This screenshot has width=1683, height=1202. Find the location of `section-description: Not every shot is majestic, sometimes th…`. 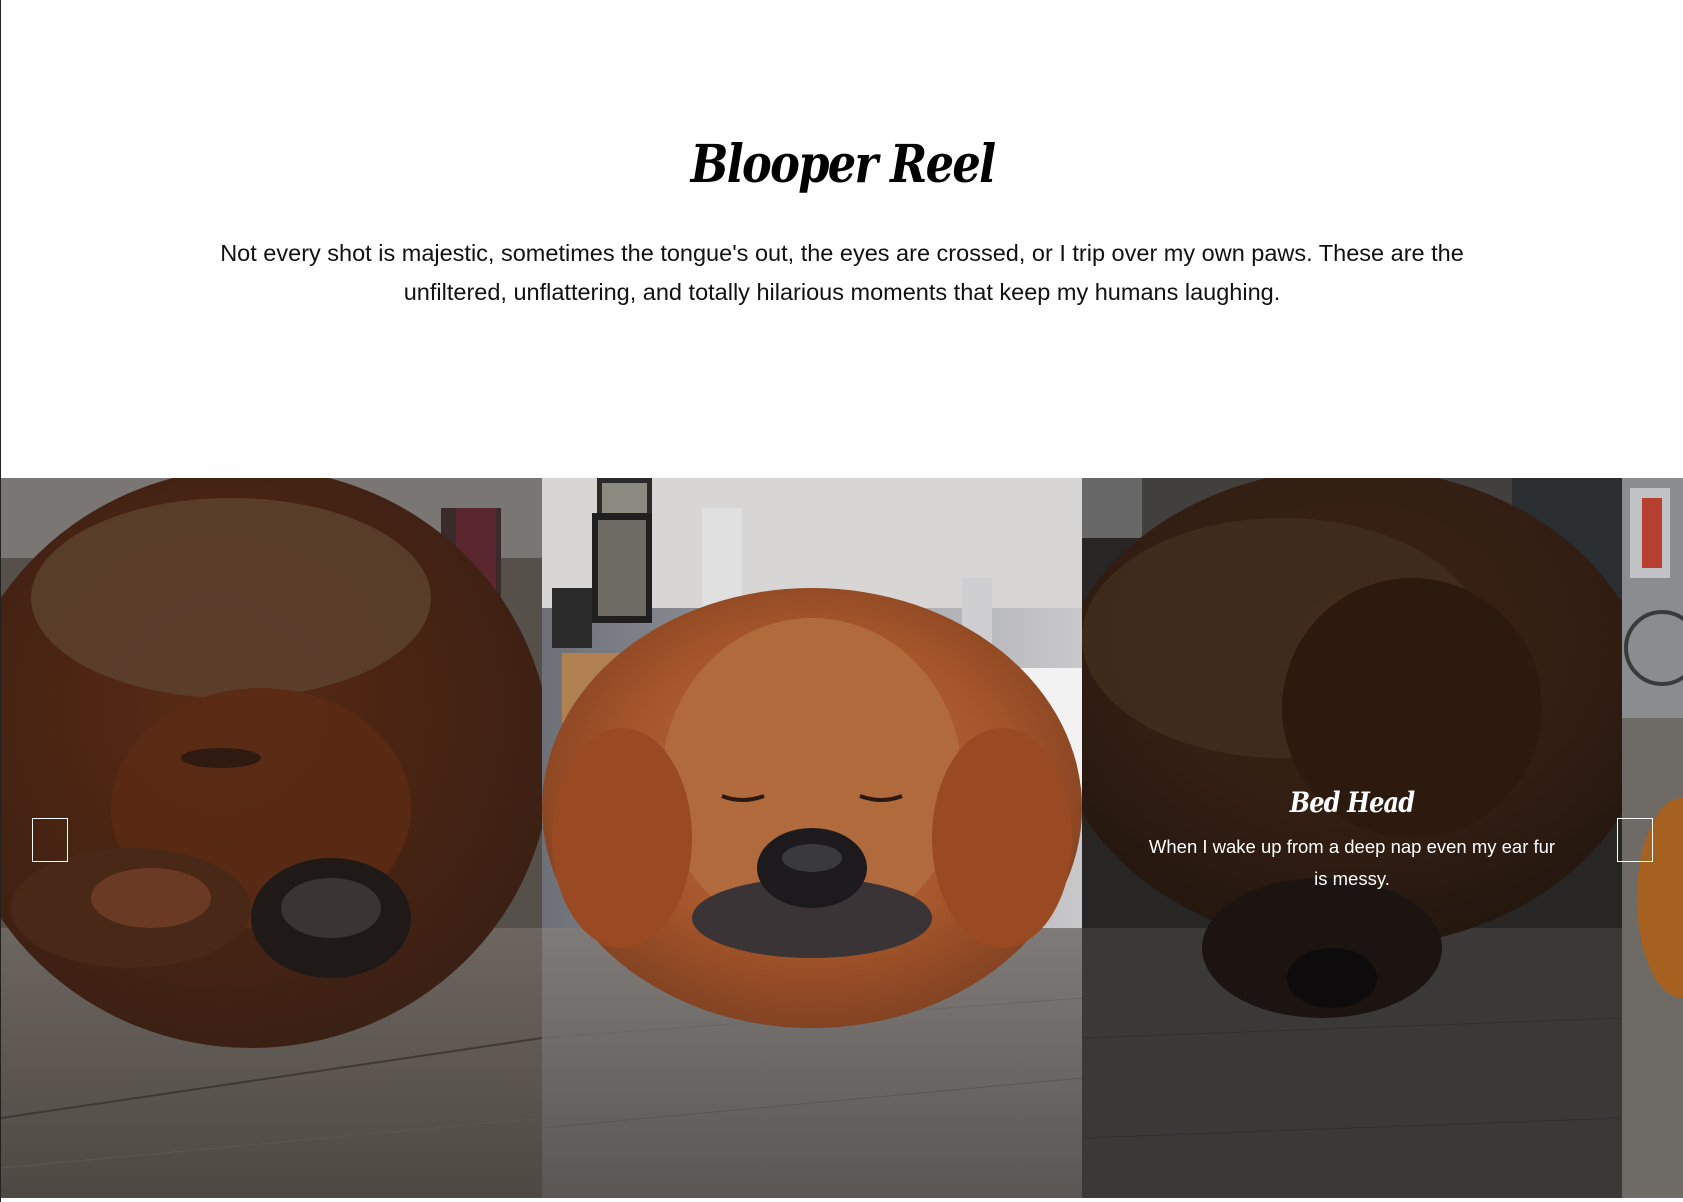

section-description: Not every shot is majestic, sometimes th… is located at coordinates (842, 272).